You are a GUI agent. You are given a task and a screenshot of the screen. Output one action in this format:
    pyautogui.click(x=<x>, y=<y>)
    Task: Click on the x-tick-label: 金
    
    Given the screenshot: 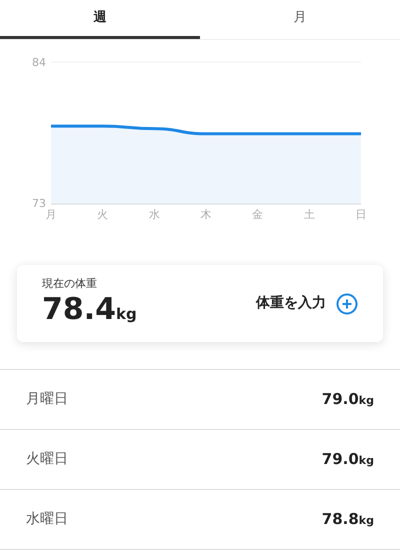 What is the action you would take?
    pyautogui.click(x=258, y=215)
    